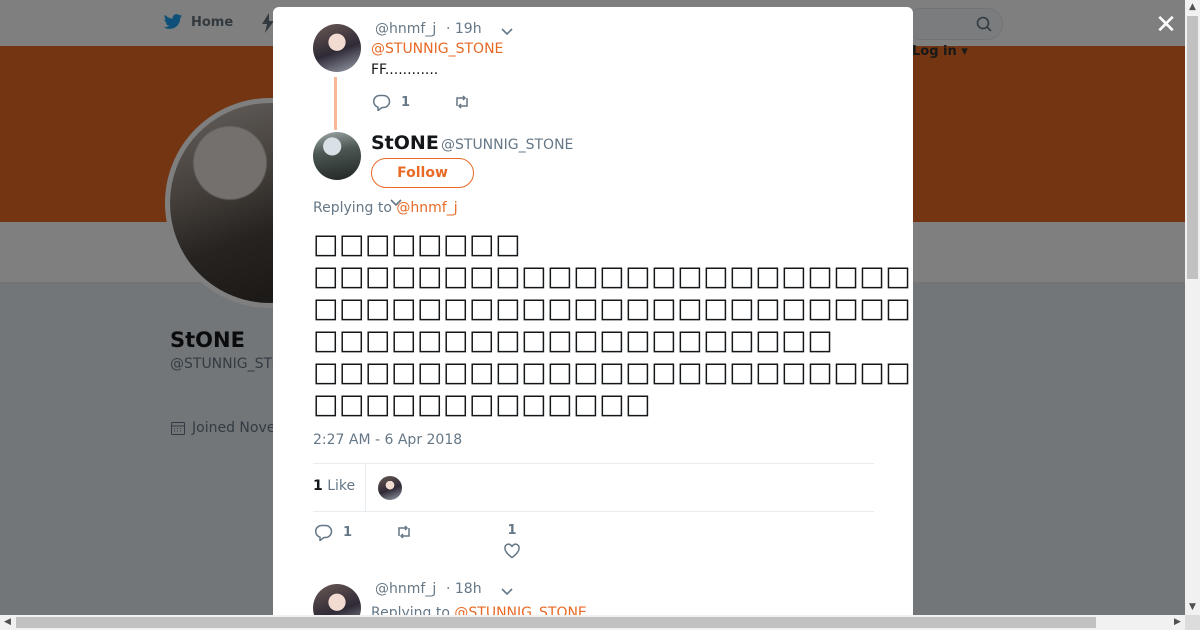 The image size is (1200, 630). What do you see at coordinates (405, 143) in the screenshot?
I see `main-tweet-name: StONE` at bounding box center [405, 143].